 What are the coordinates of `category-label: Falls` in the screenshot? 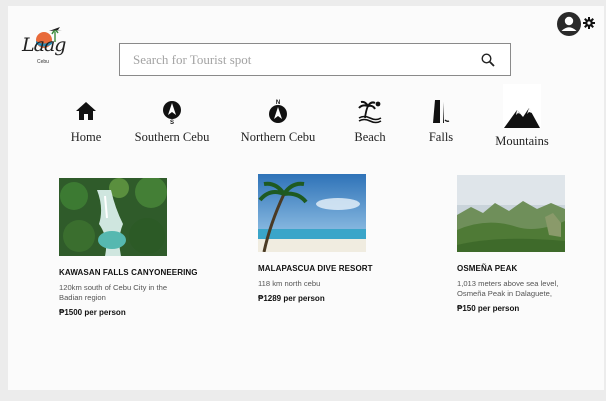 It's located at (441, 137).